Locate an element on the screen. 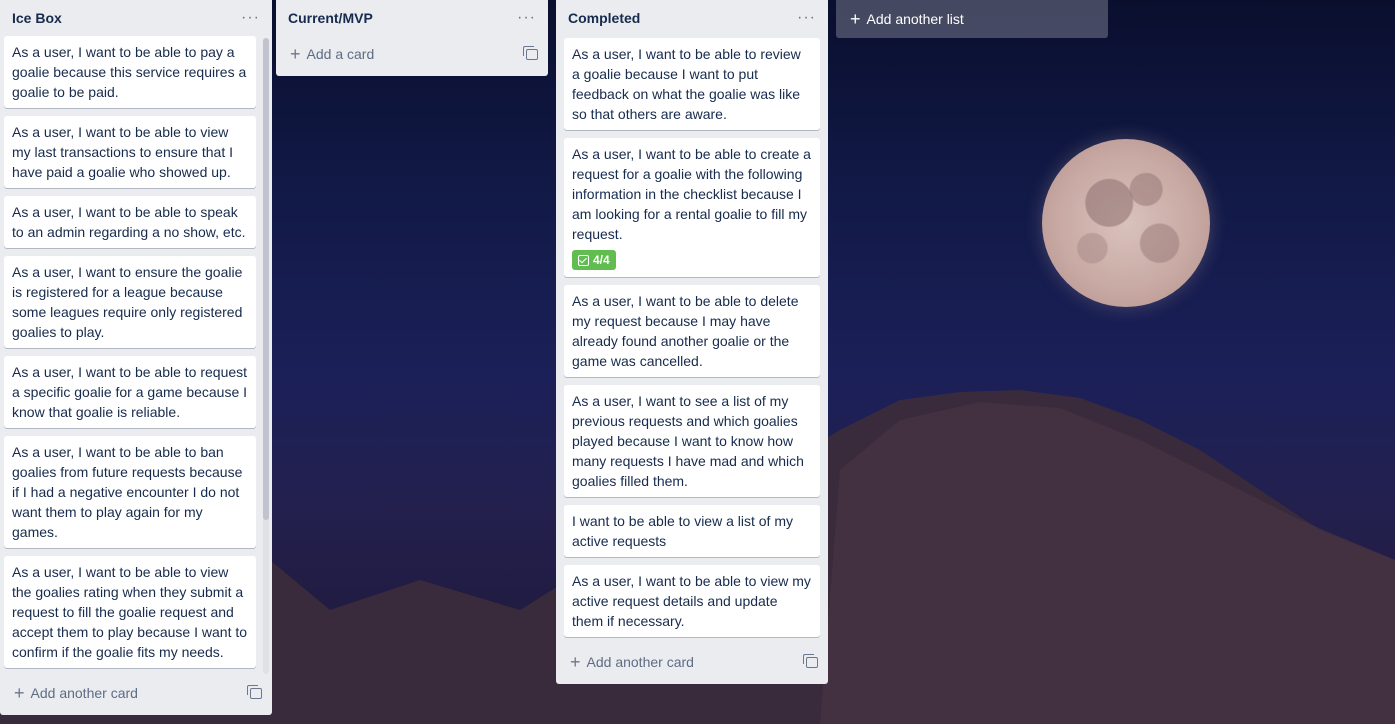 This screenshot has height=724, width=1395. list-header: Completed ··· is located at coordinates (692, 18).